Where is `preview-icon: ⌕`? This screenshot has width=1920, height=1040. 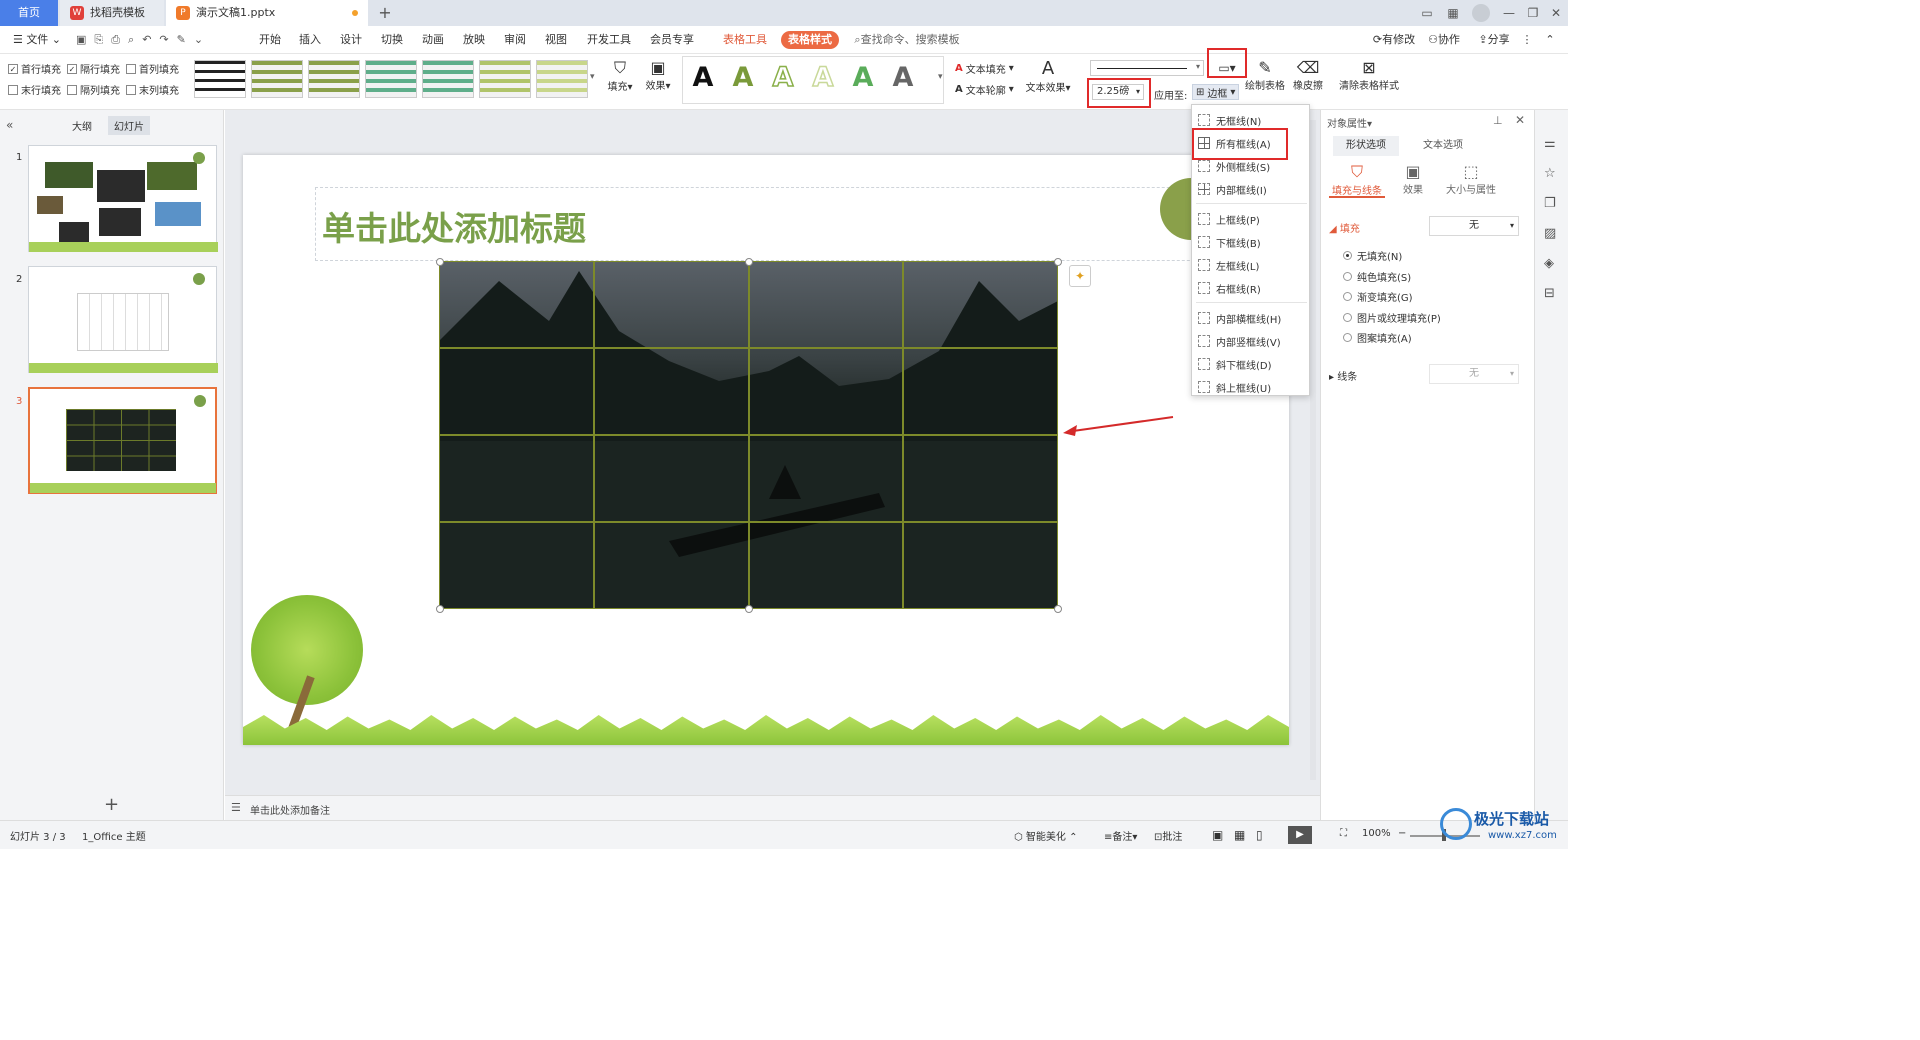 preview-icon: ⌕ is located at coordinates (131, 40).